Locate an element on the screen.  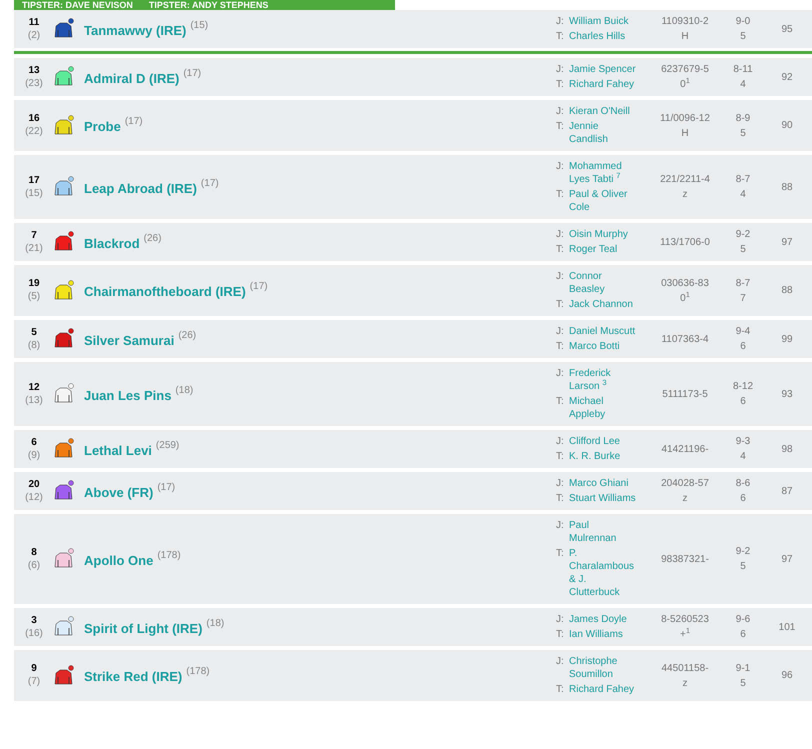
runner-row: 8 (6) Apollo One (178) J: Paul Mulrennan T: P. Charalambous & J. Clutterbuck 98387321- 9-2 5 97 is located at coordinates (413, 559).